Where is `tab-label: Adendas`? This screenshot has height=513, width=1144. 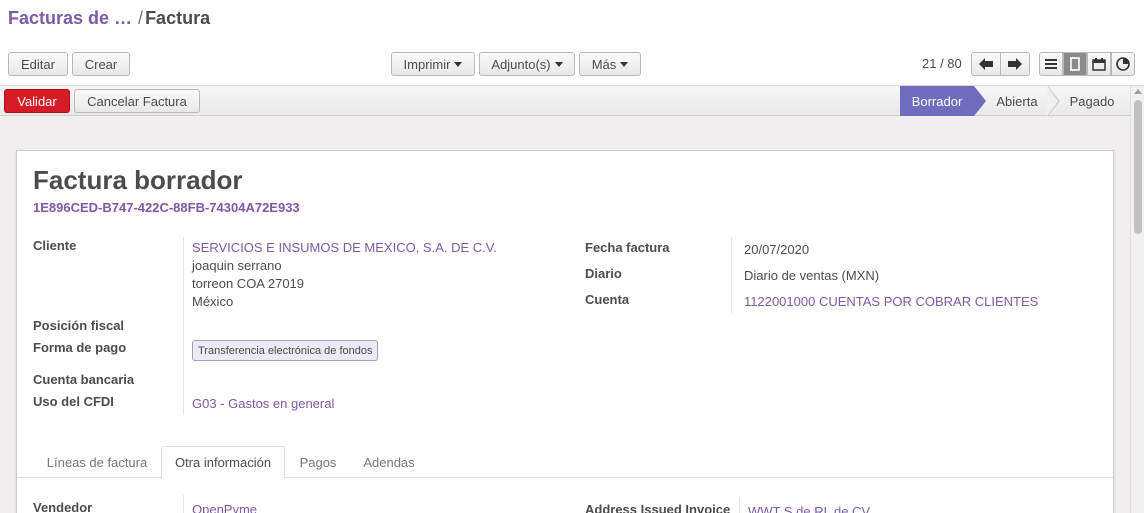 tab-label: Adendas is located at coordinates (389, 462).